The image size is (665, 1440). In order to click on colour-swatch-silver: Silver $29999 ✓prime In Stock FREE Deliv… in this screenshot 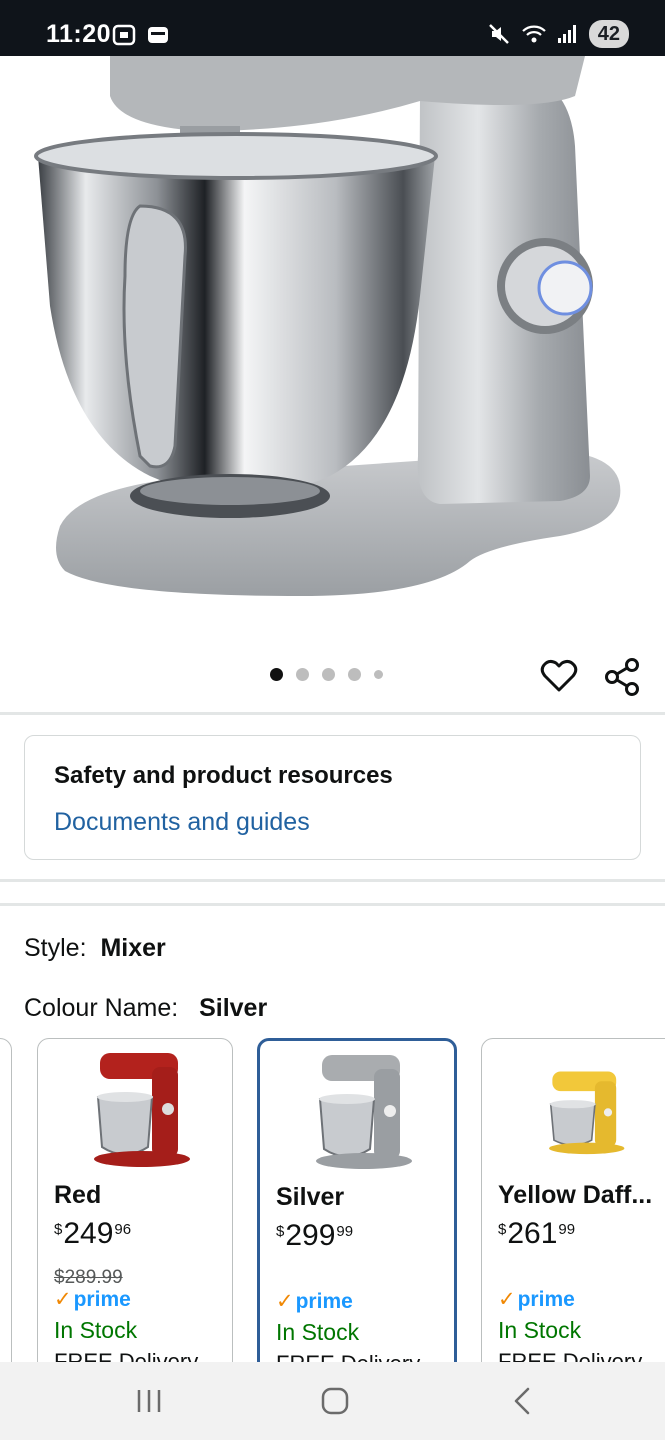, I will do `click(357, 1208)`.